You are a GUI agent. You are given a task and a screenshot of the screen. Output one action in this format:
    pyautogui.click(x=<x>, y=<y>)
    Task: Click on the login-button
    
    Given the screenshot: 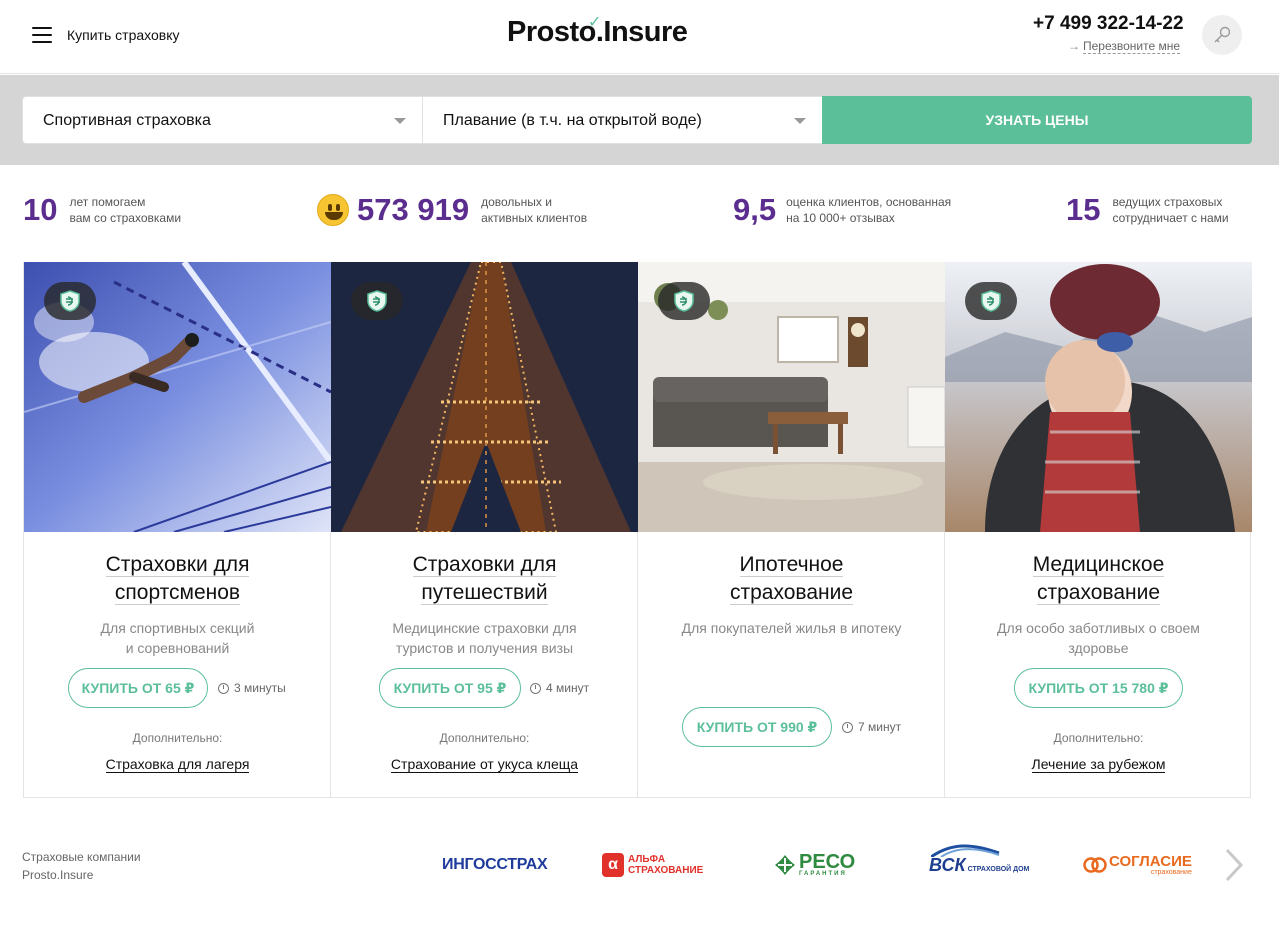 What is the action you would take?
    pyautogui.click(x=1222, y=35)
    